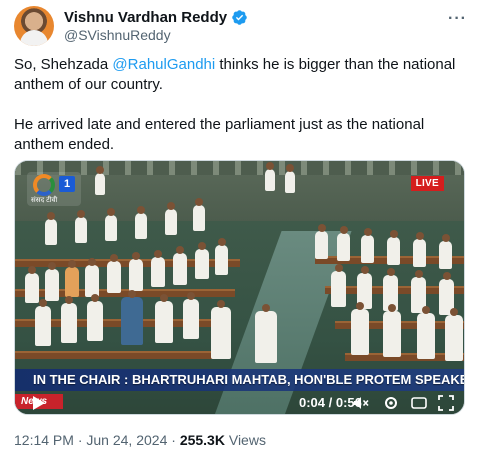 Image resolution: width=489 pixels, height=460 pixels. Describe the element at coordinates (145, 17) in the screenshot. I see `author-display-name: Vishnu Vardhan Reddy` at that location.